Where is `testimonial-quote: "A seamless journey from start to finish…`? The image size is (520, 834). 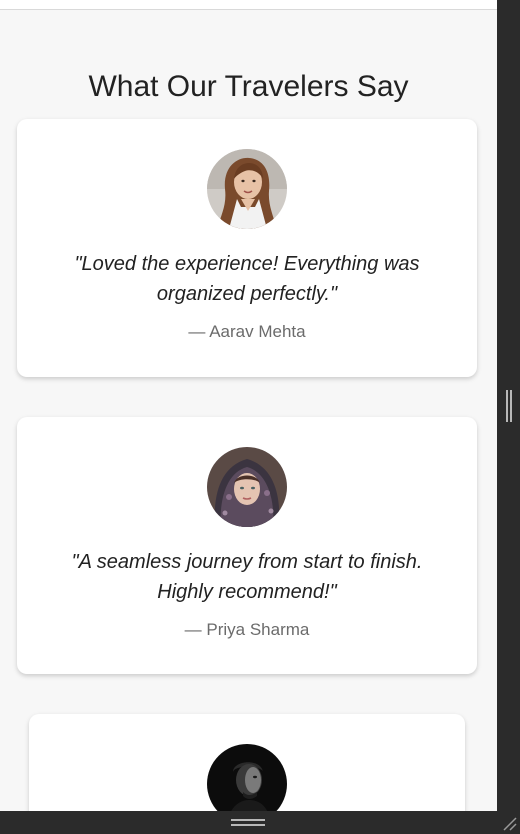
testimonial-quote: "A seamless journey from start to finish… is located at coordinates (247, 577).